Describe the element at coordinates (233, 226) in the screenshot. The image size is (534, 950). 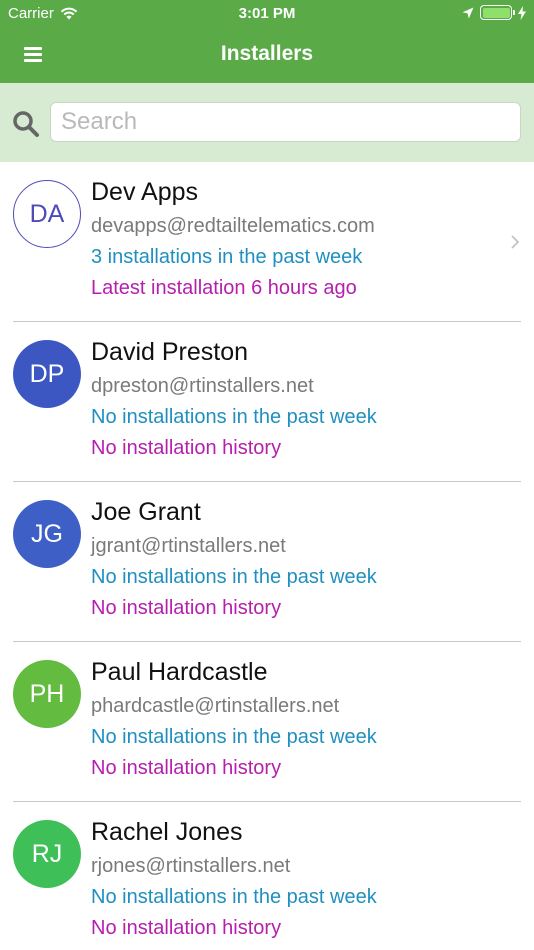
I see `installer-email: devapps@redtailtelematics.com` at that location.